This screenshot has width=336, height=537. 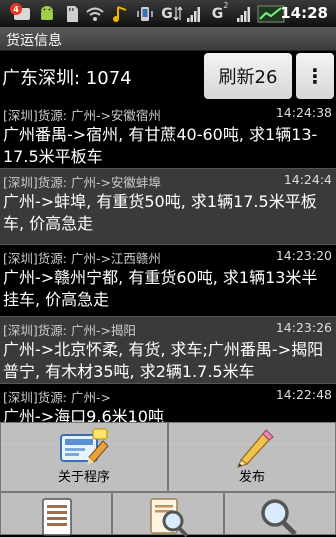 What do you see at coordinates (172, 13) in the screenshot?
I see `network-indicator: G` at bounding box center [172, 13].